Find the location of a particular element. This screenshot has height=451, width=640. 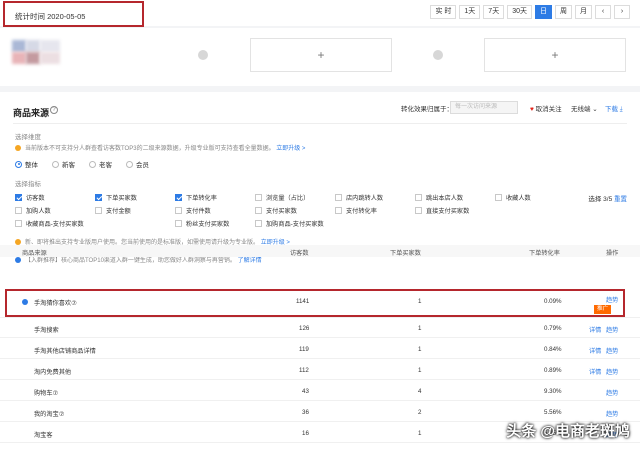

download-button: 下载 ⤓ is located at coordinates (614, 108).